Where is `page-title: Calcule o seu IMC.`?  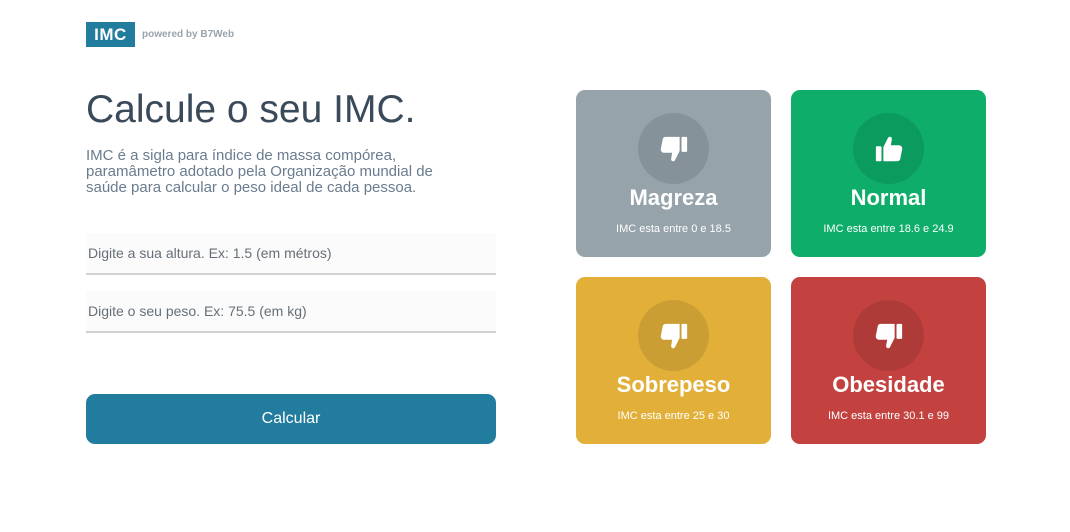
page-title: Calcule o seu IMC. is located at coordinates (251, 109).